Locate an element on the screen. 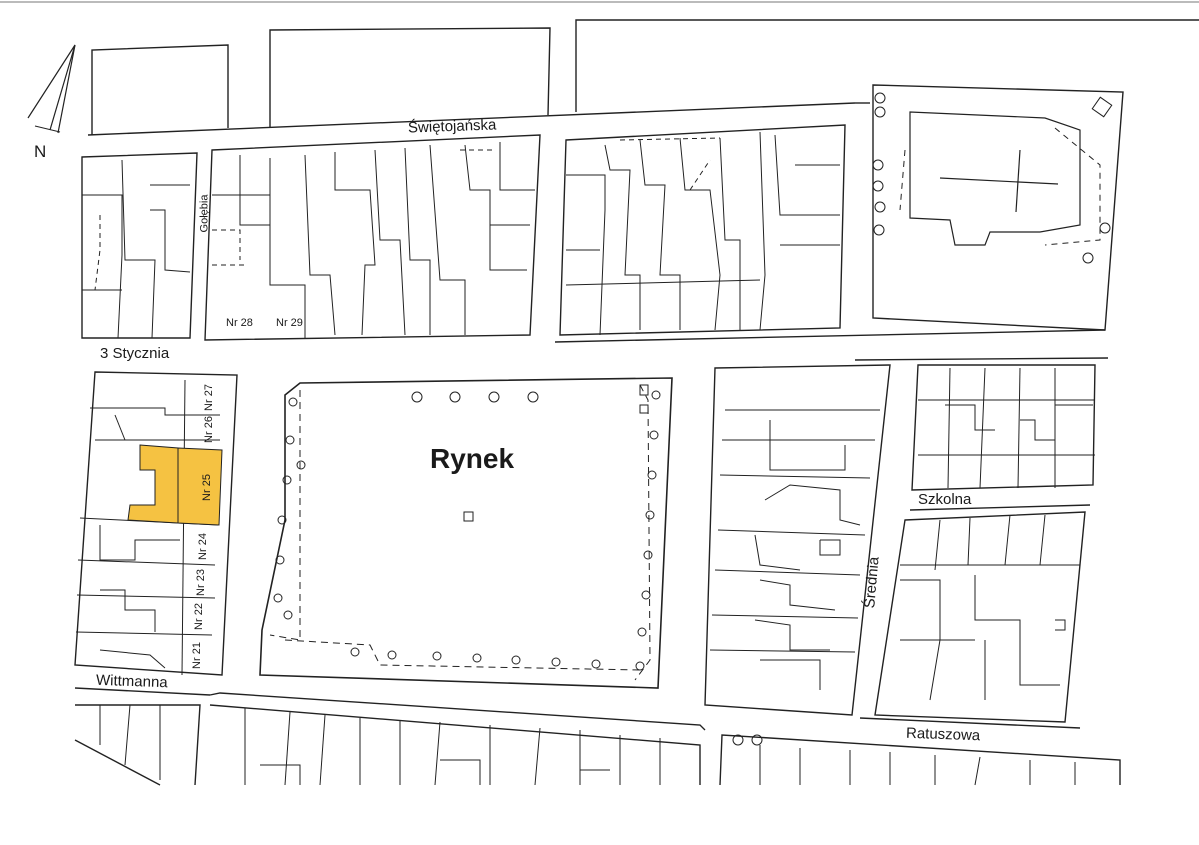  parcel-label-nr28: Nr 28 is located at coordinates (239, 323).